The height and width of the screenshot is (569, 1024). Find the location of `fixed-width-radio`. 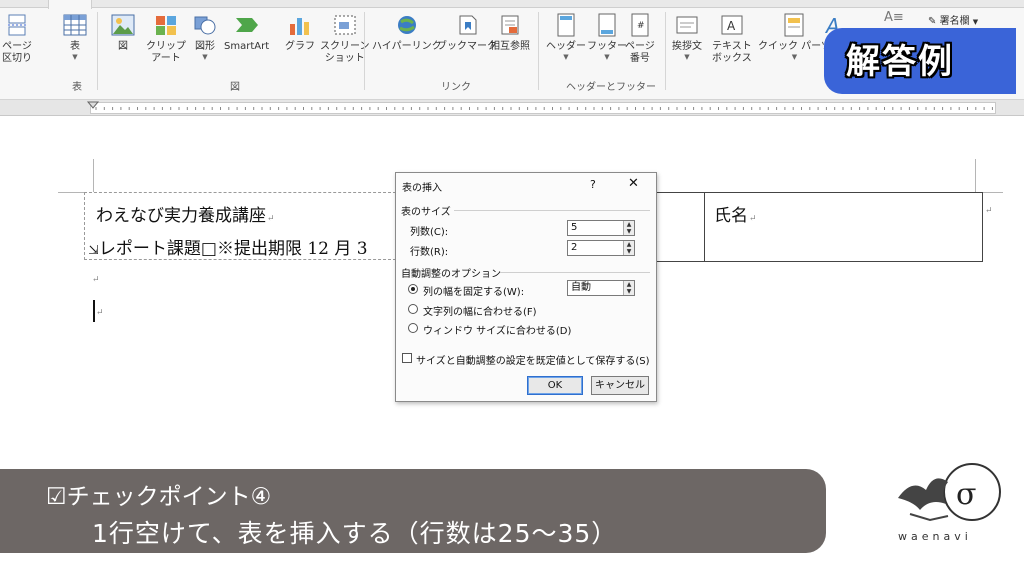

fixed-width-radio is located at coordinates (413, 289).